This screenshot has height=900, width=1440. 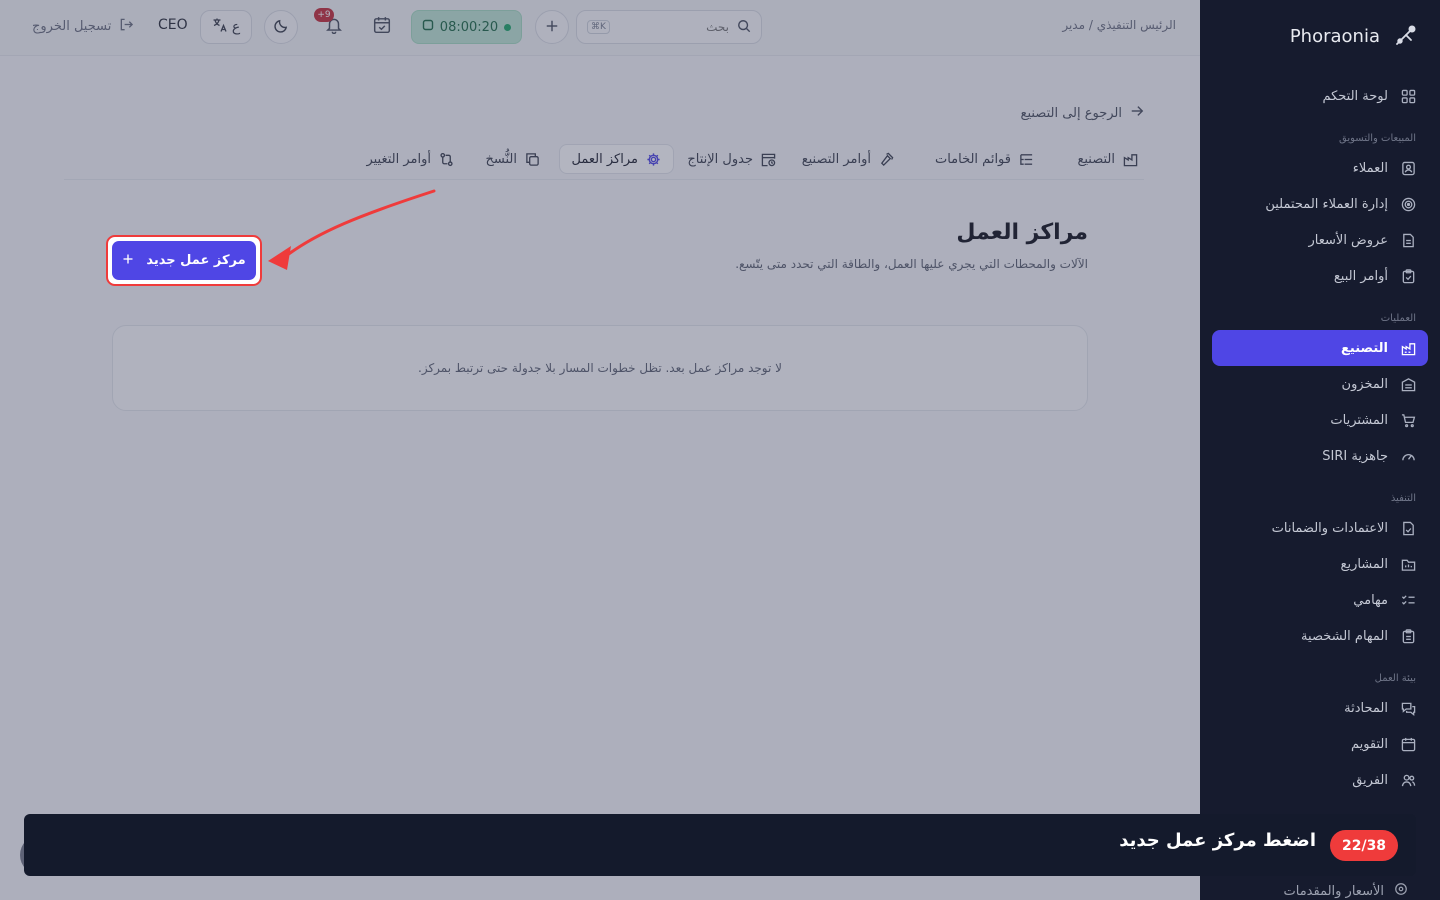 What do you see at coordinates (1320, 564) in the screenshot?
I see `sidebar-item-projects: المشاريع` at bounding box center [1320, 564].